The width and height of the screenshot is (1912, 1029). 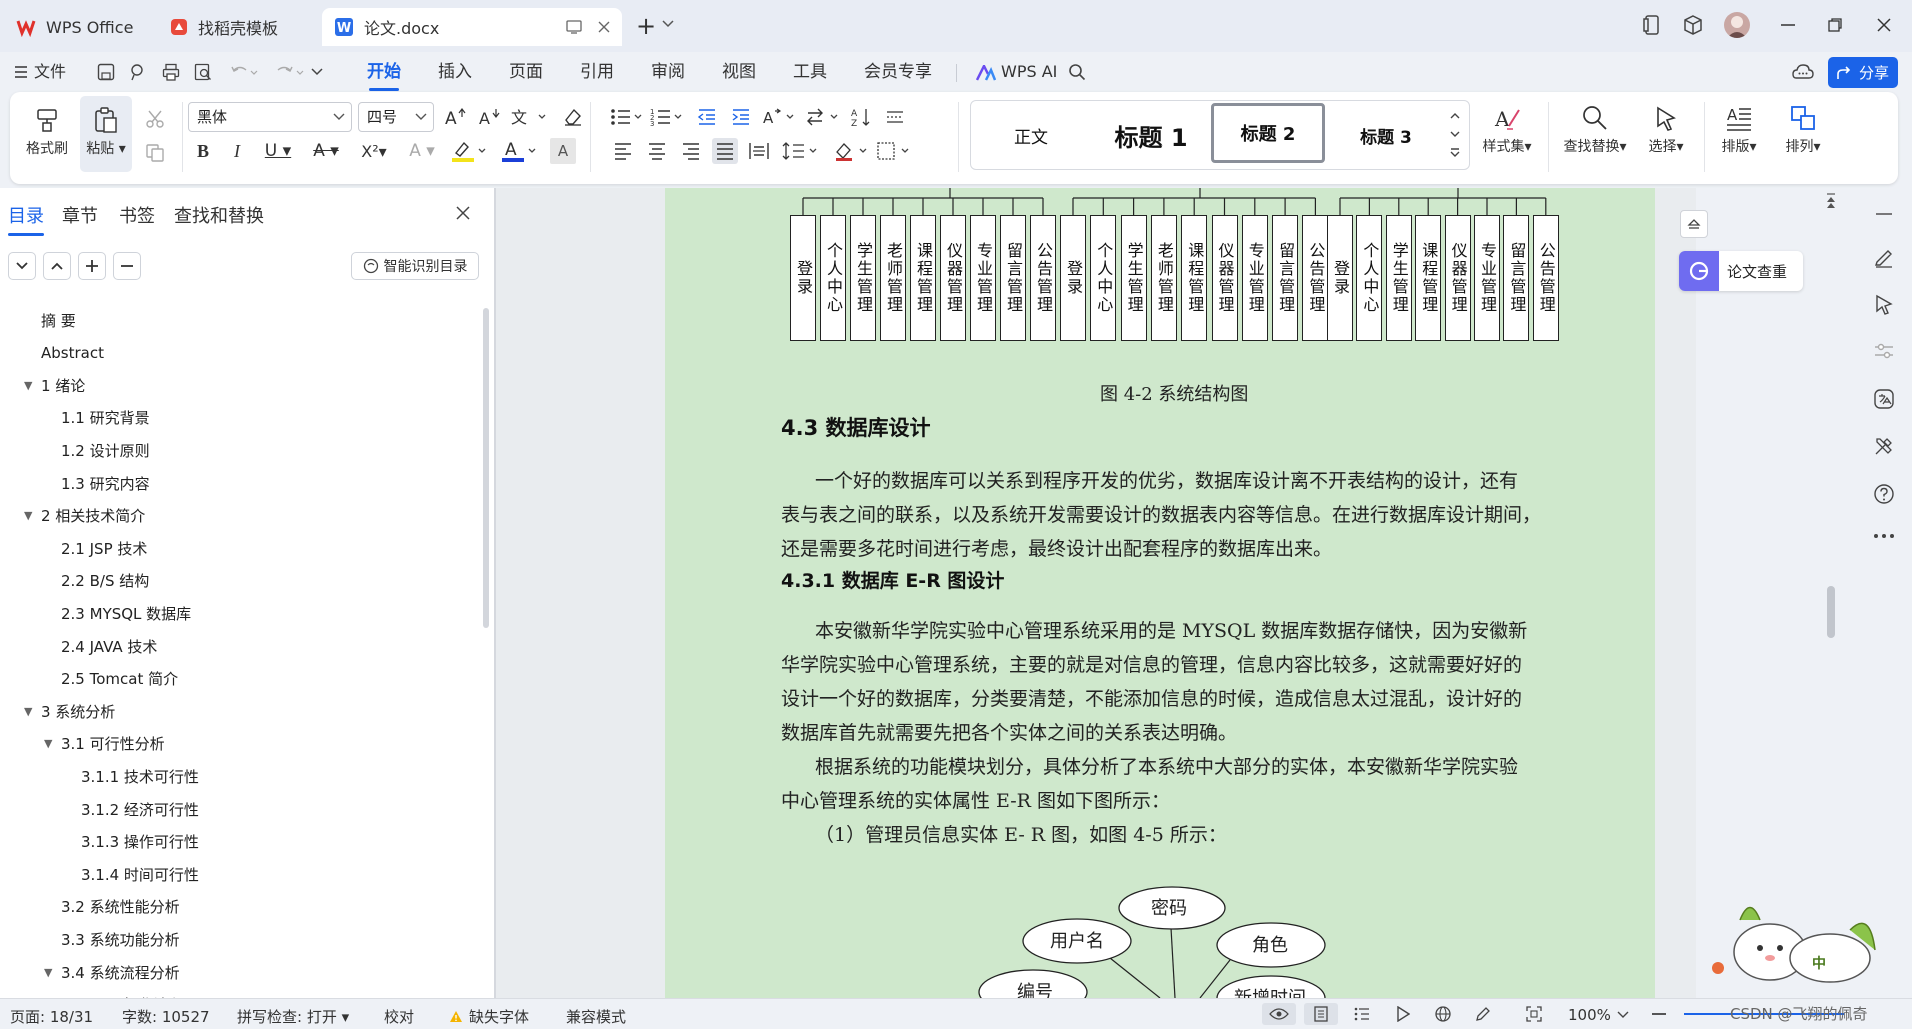 I want to click on menu-tab-tools: 工具, so click(x=810, y=72).